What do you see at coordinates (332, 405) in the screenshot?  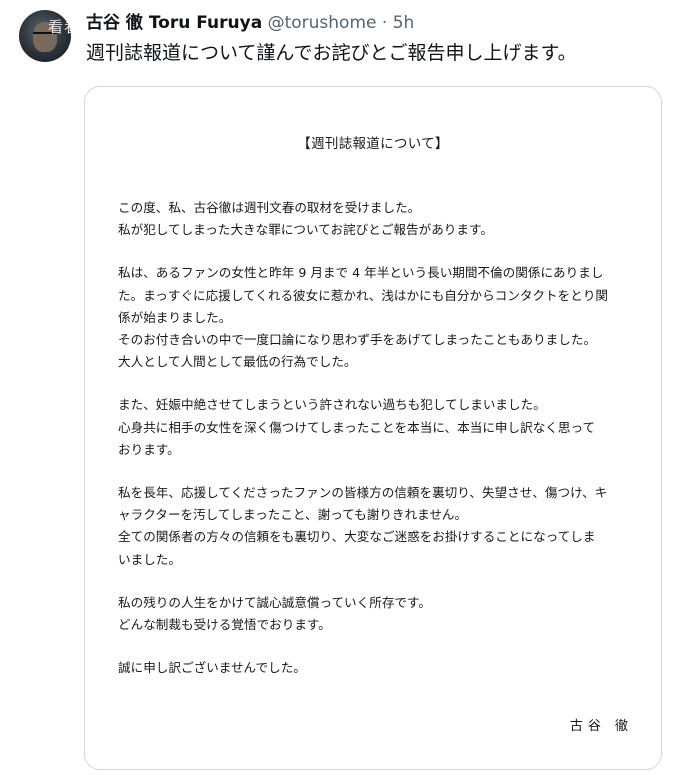 I see `text-line: また、妊娠中絶させてしまうという許されない過ちも犯してしまいました。` at bounding box center [332, 405].